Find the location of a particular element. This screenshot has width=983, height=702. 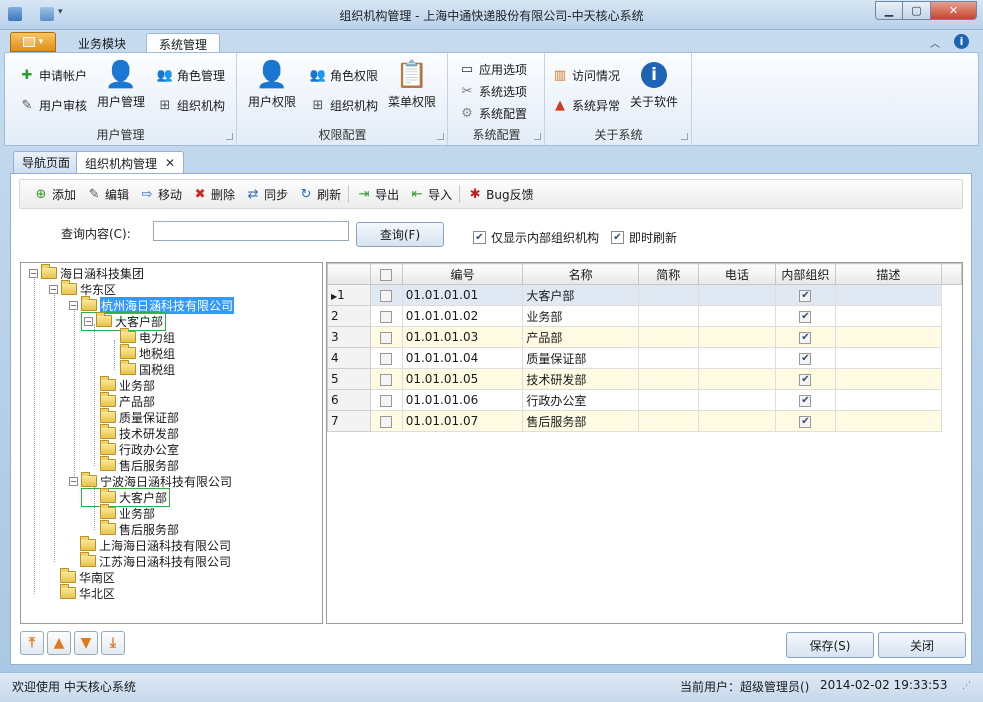

table-row: 2 01.01.01.02 业务部 ✔ is located at coordinates (644, 316).